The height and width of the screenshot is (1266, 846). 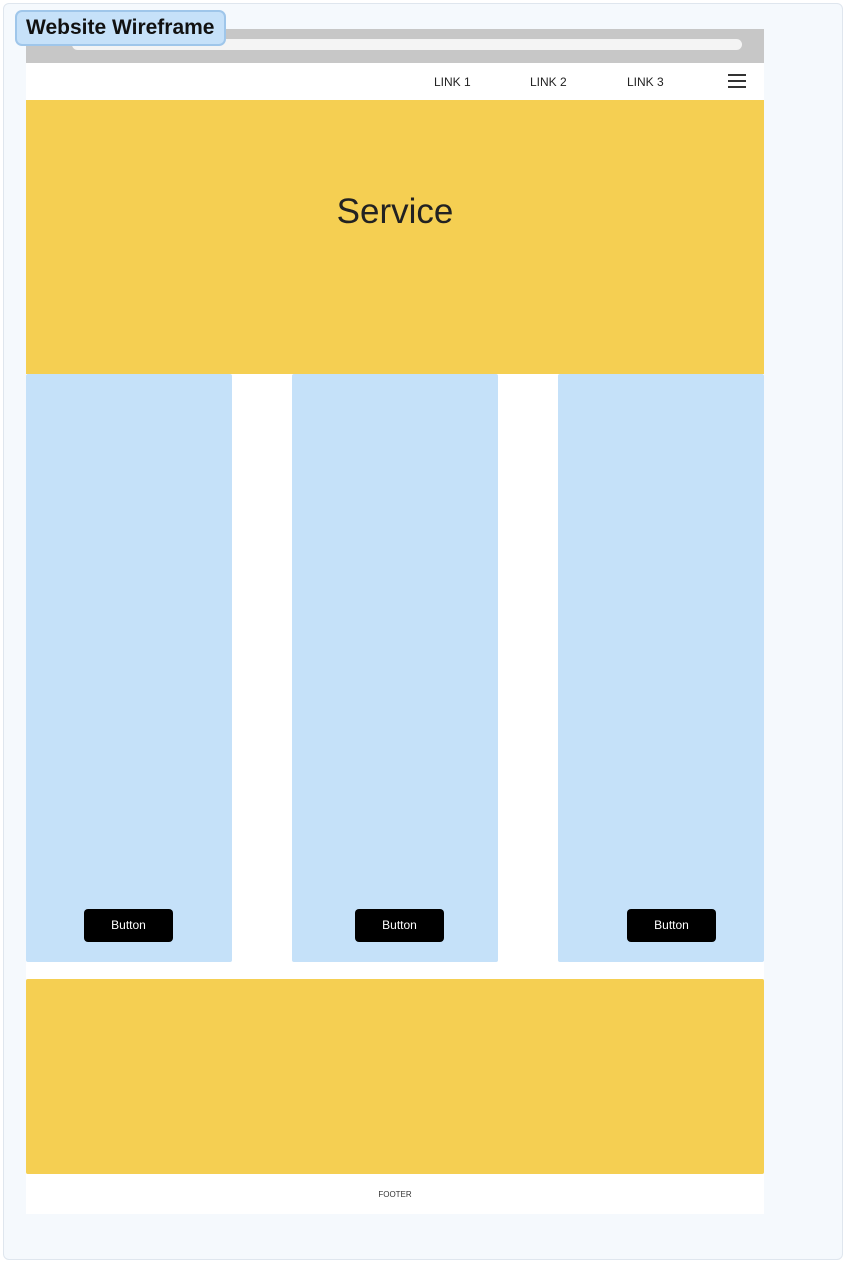 What do you see at coordinates (661, 668) in the screenshot?
I see `card-3: Button` at bounding box center [661, 668].